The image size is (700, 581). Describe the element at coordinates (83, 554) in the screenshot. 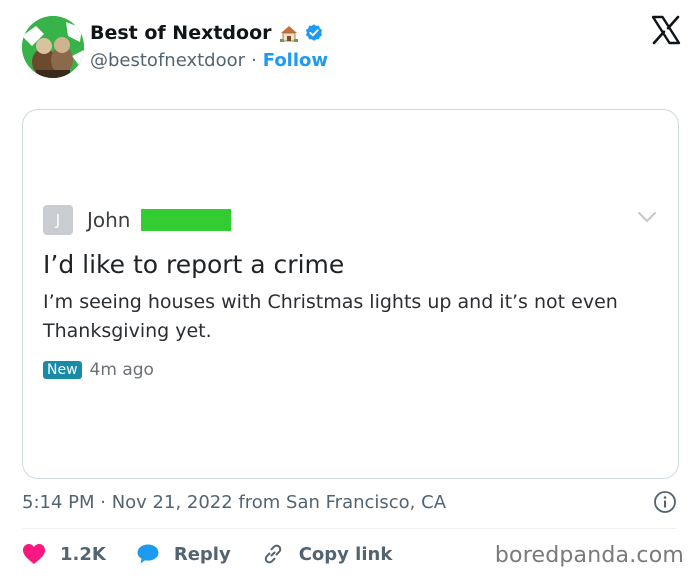

I see `like-count: 1.2K` at that location.